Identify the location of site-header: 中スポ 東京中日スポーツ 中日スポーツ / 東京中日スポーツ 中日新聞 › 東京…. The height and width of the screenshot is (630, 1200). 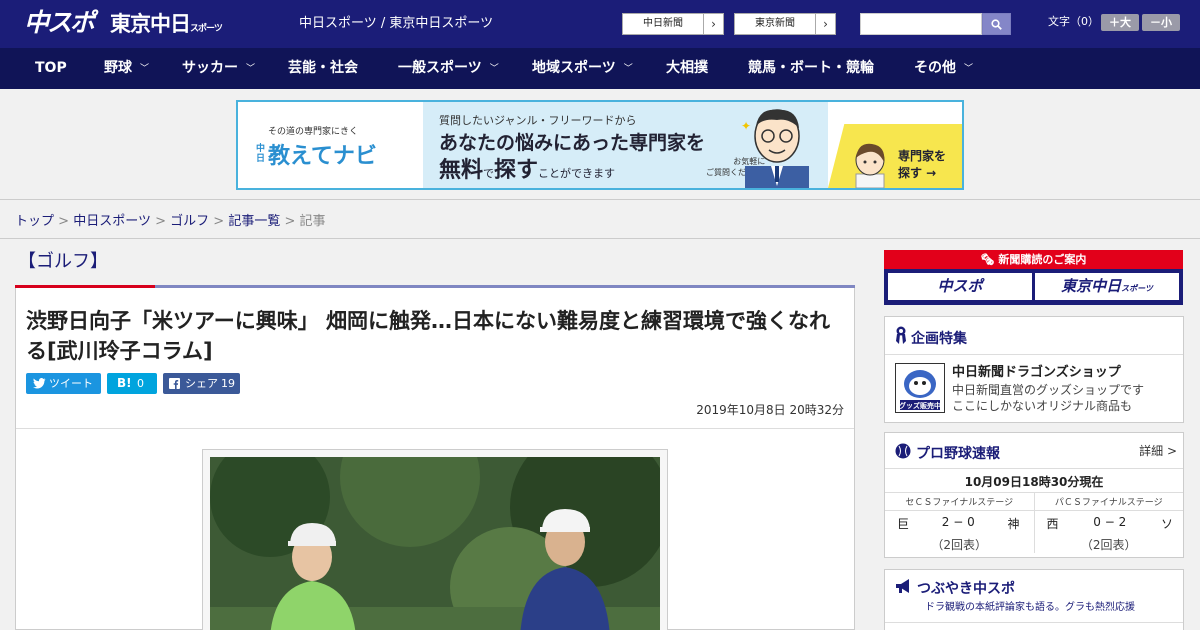
(600, 24).